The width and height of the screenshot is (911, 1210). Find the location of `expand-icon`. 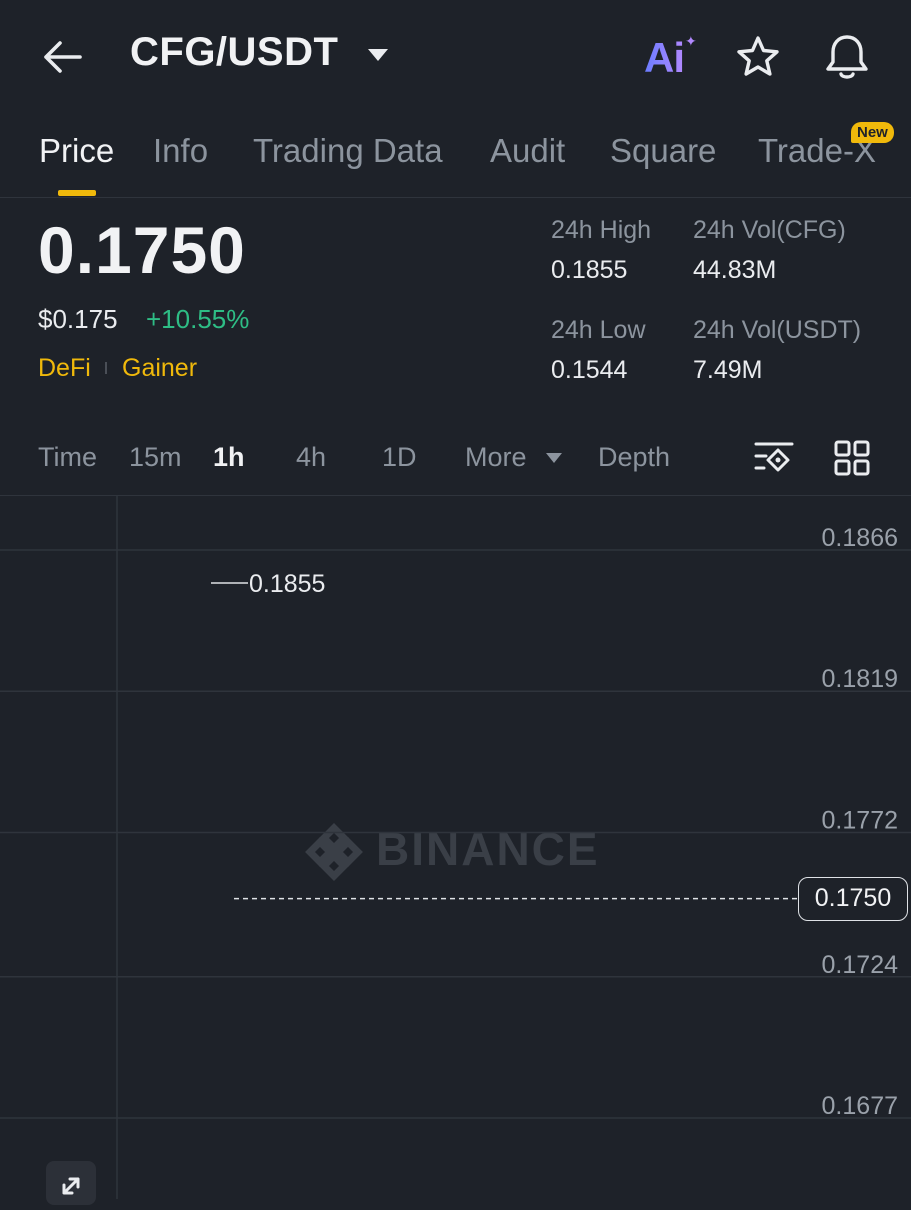

expand-icon is located at coordinates (71, 1186).